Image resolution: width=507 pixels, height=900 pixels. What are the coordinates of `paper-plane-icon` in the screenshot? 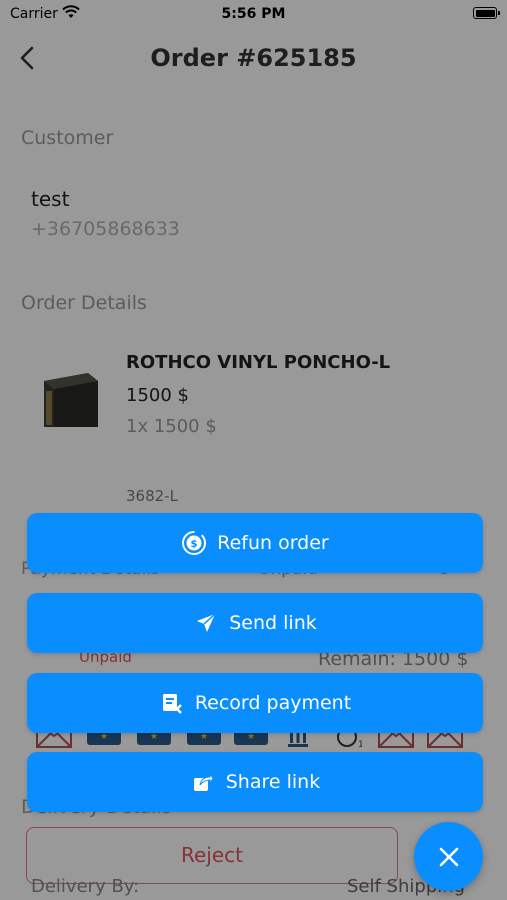 It's located at (206, 623).